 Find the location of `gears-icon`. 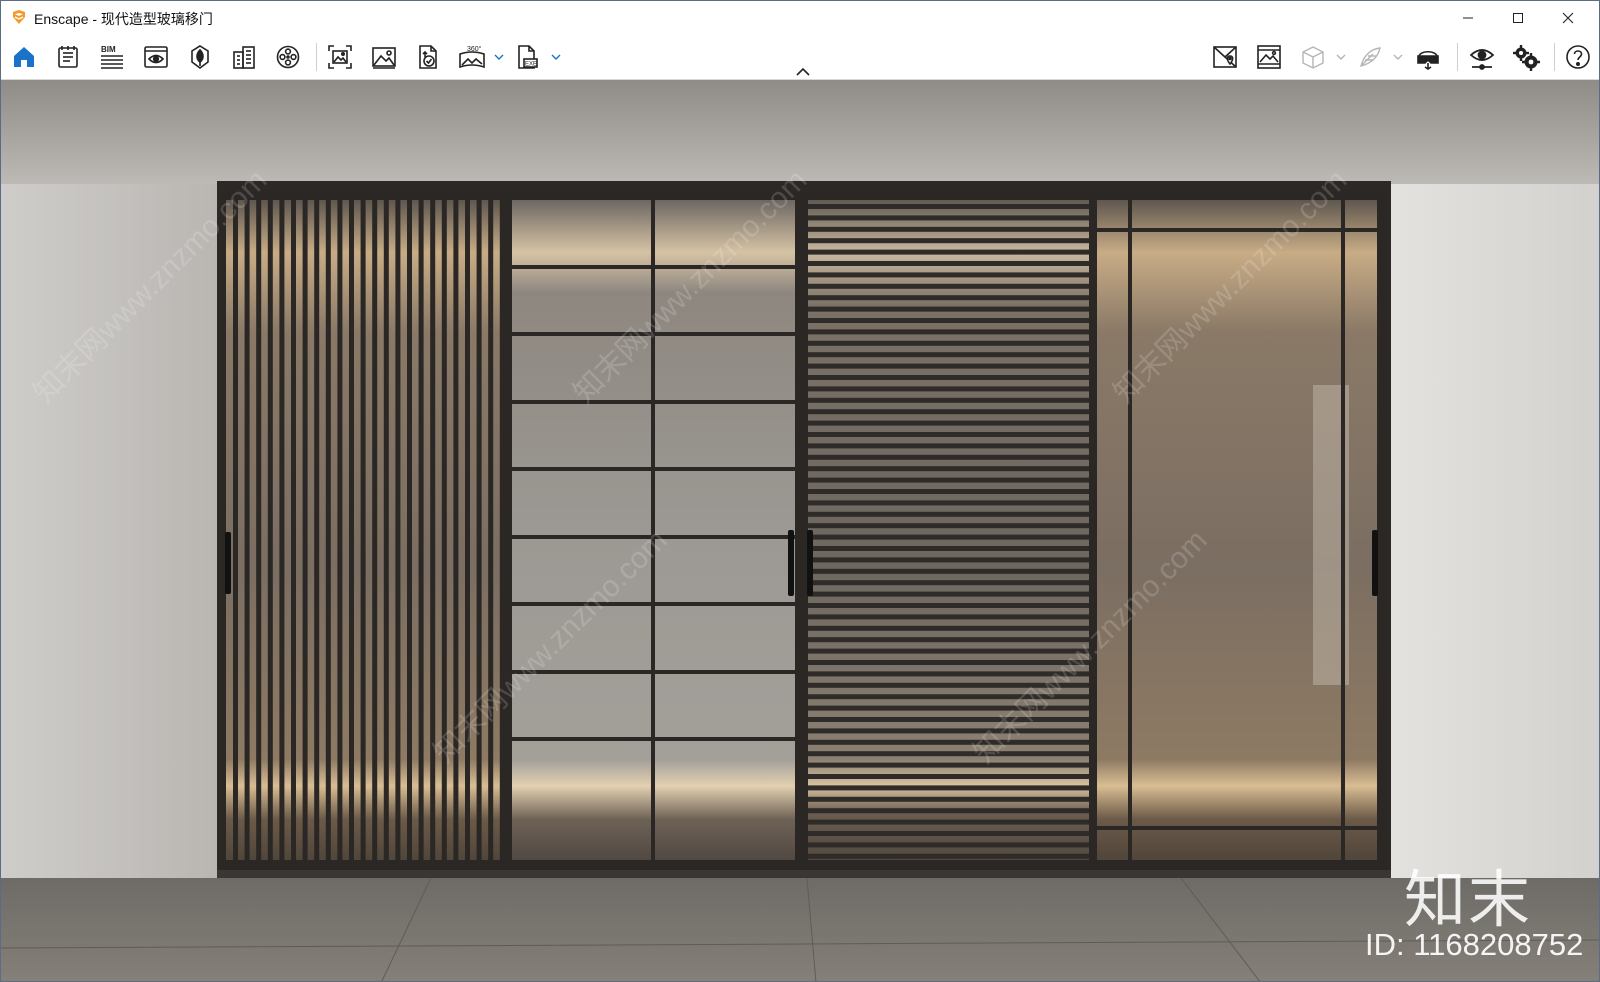

gears-icon is located at coordinates (1526, 58).